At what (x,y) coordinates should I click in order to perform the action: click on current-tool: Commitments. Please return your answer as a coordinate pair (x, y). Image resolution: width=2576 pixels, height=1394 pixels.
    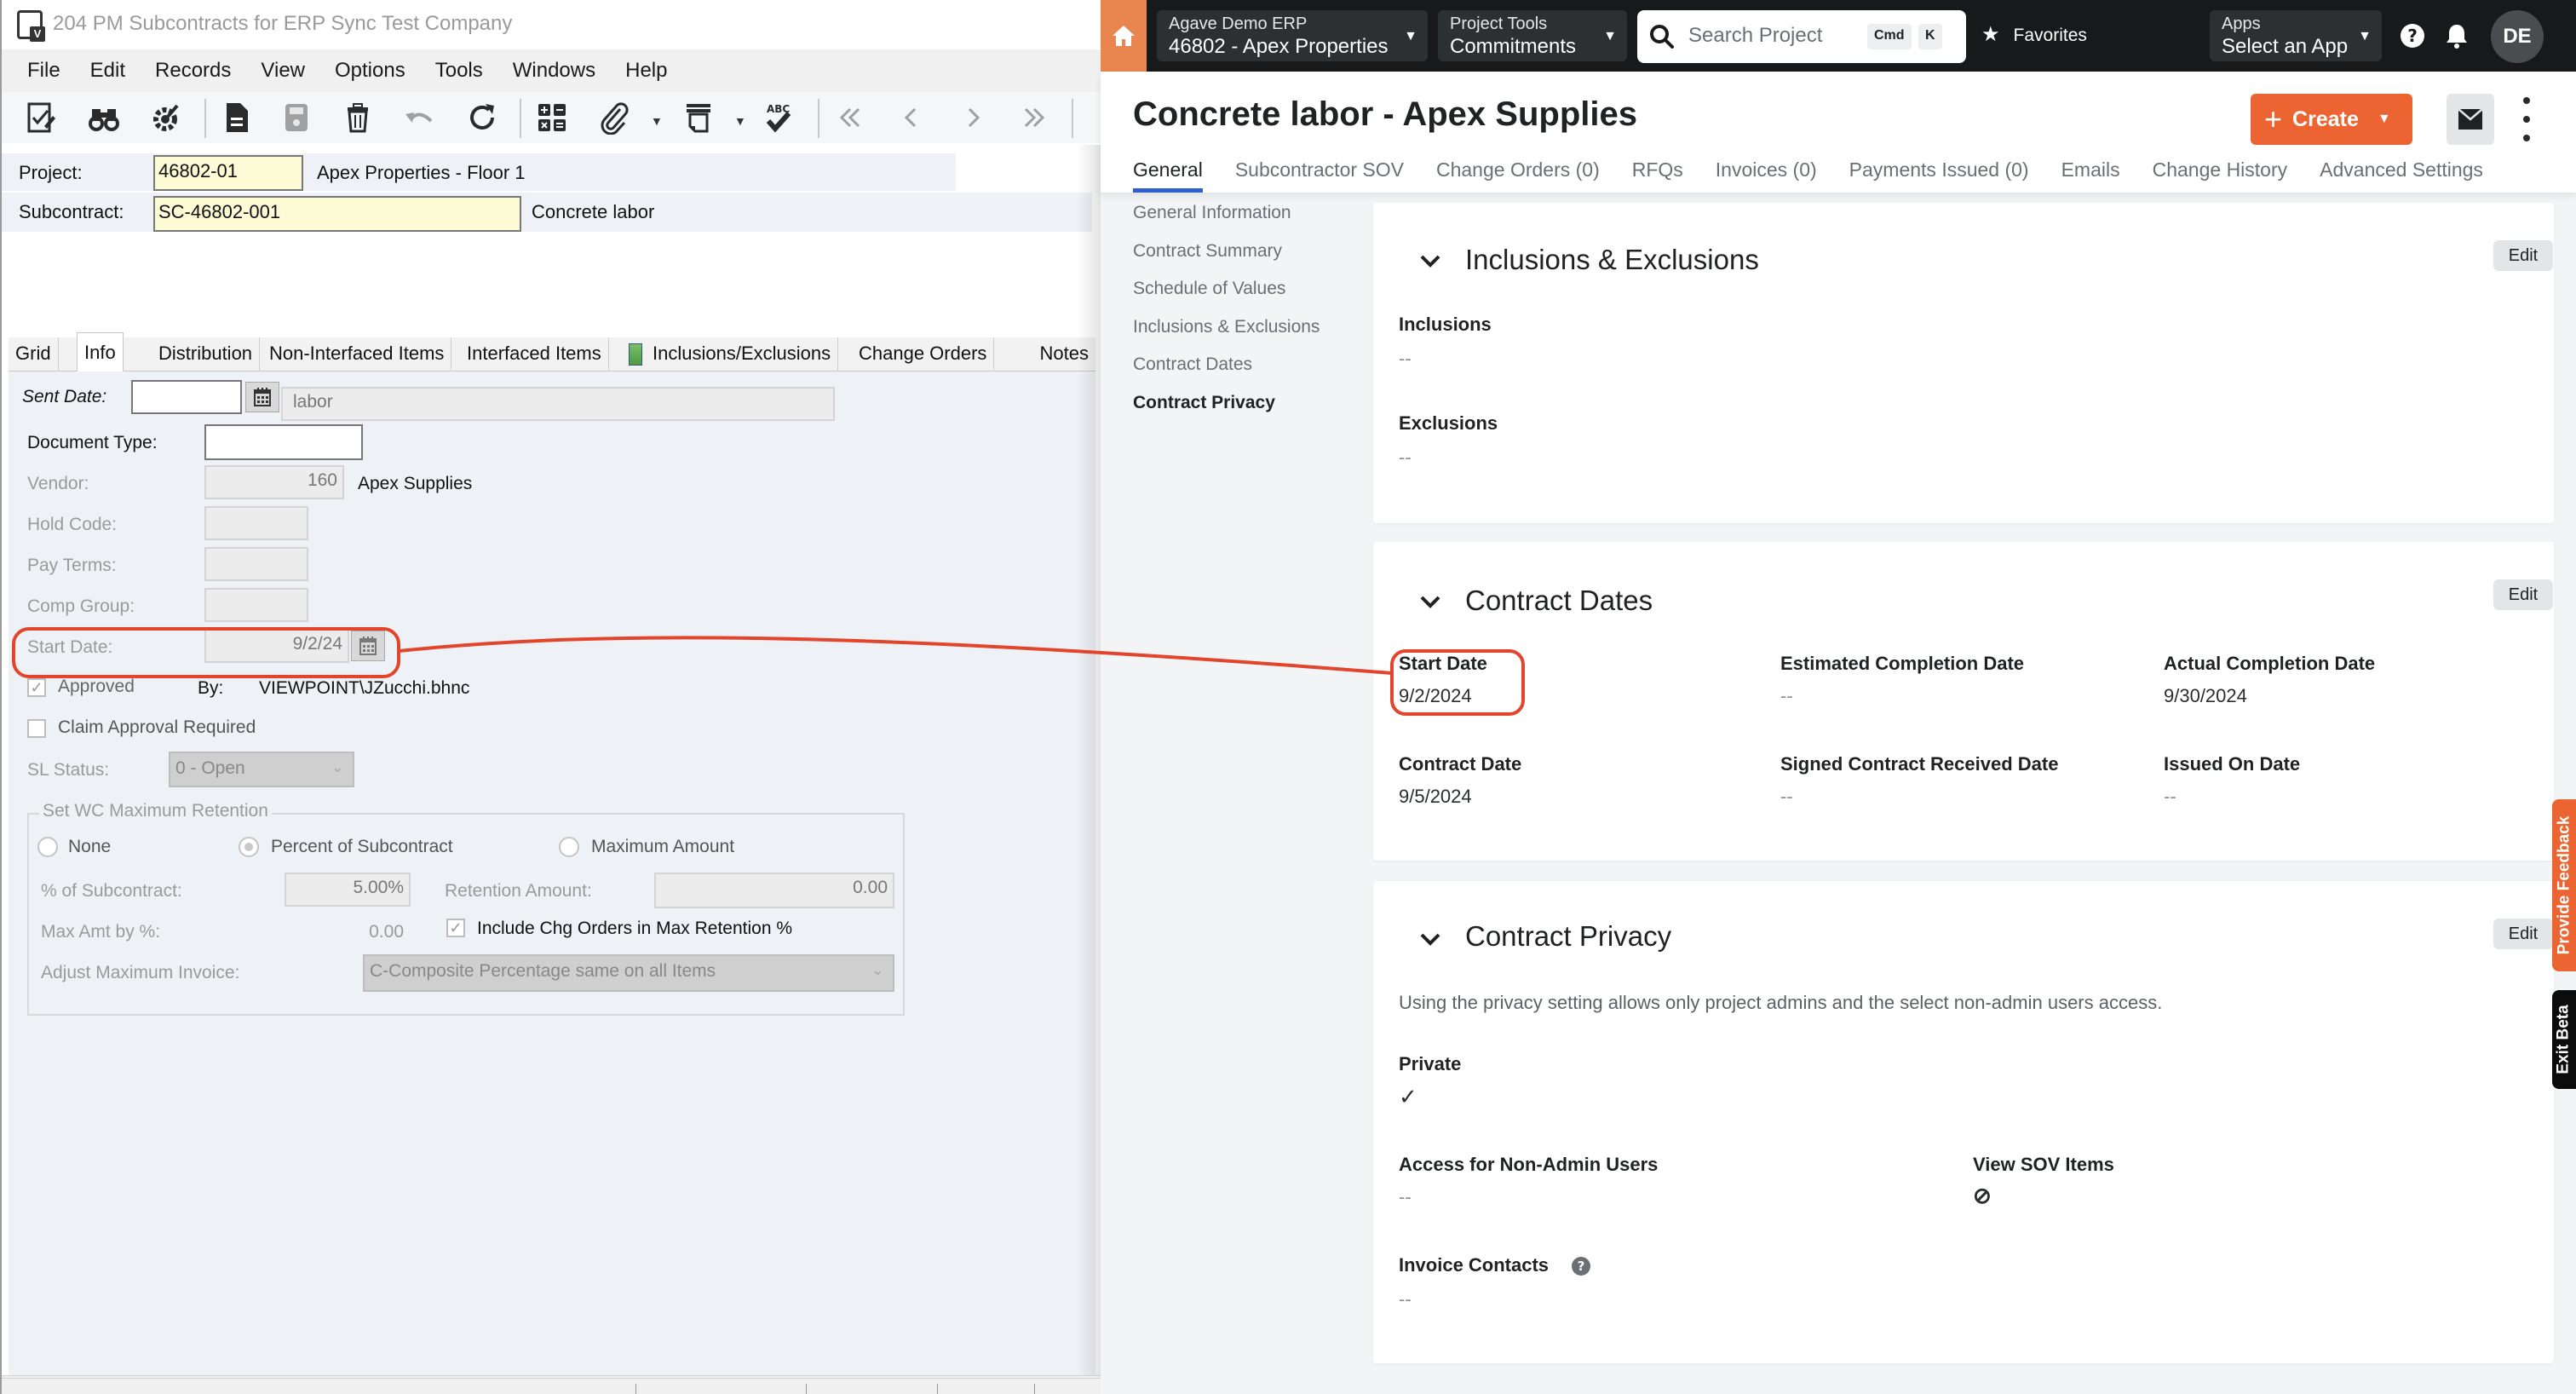
    Looking at the image, I should click on (1514, 46).